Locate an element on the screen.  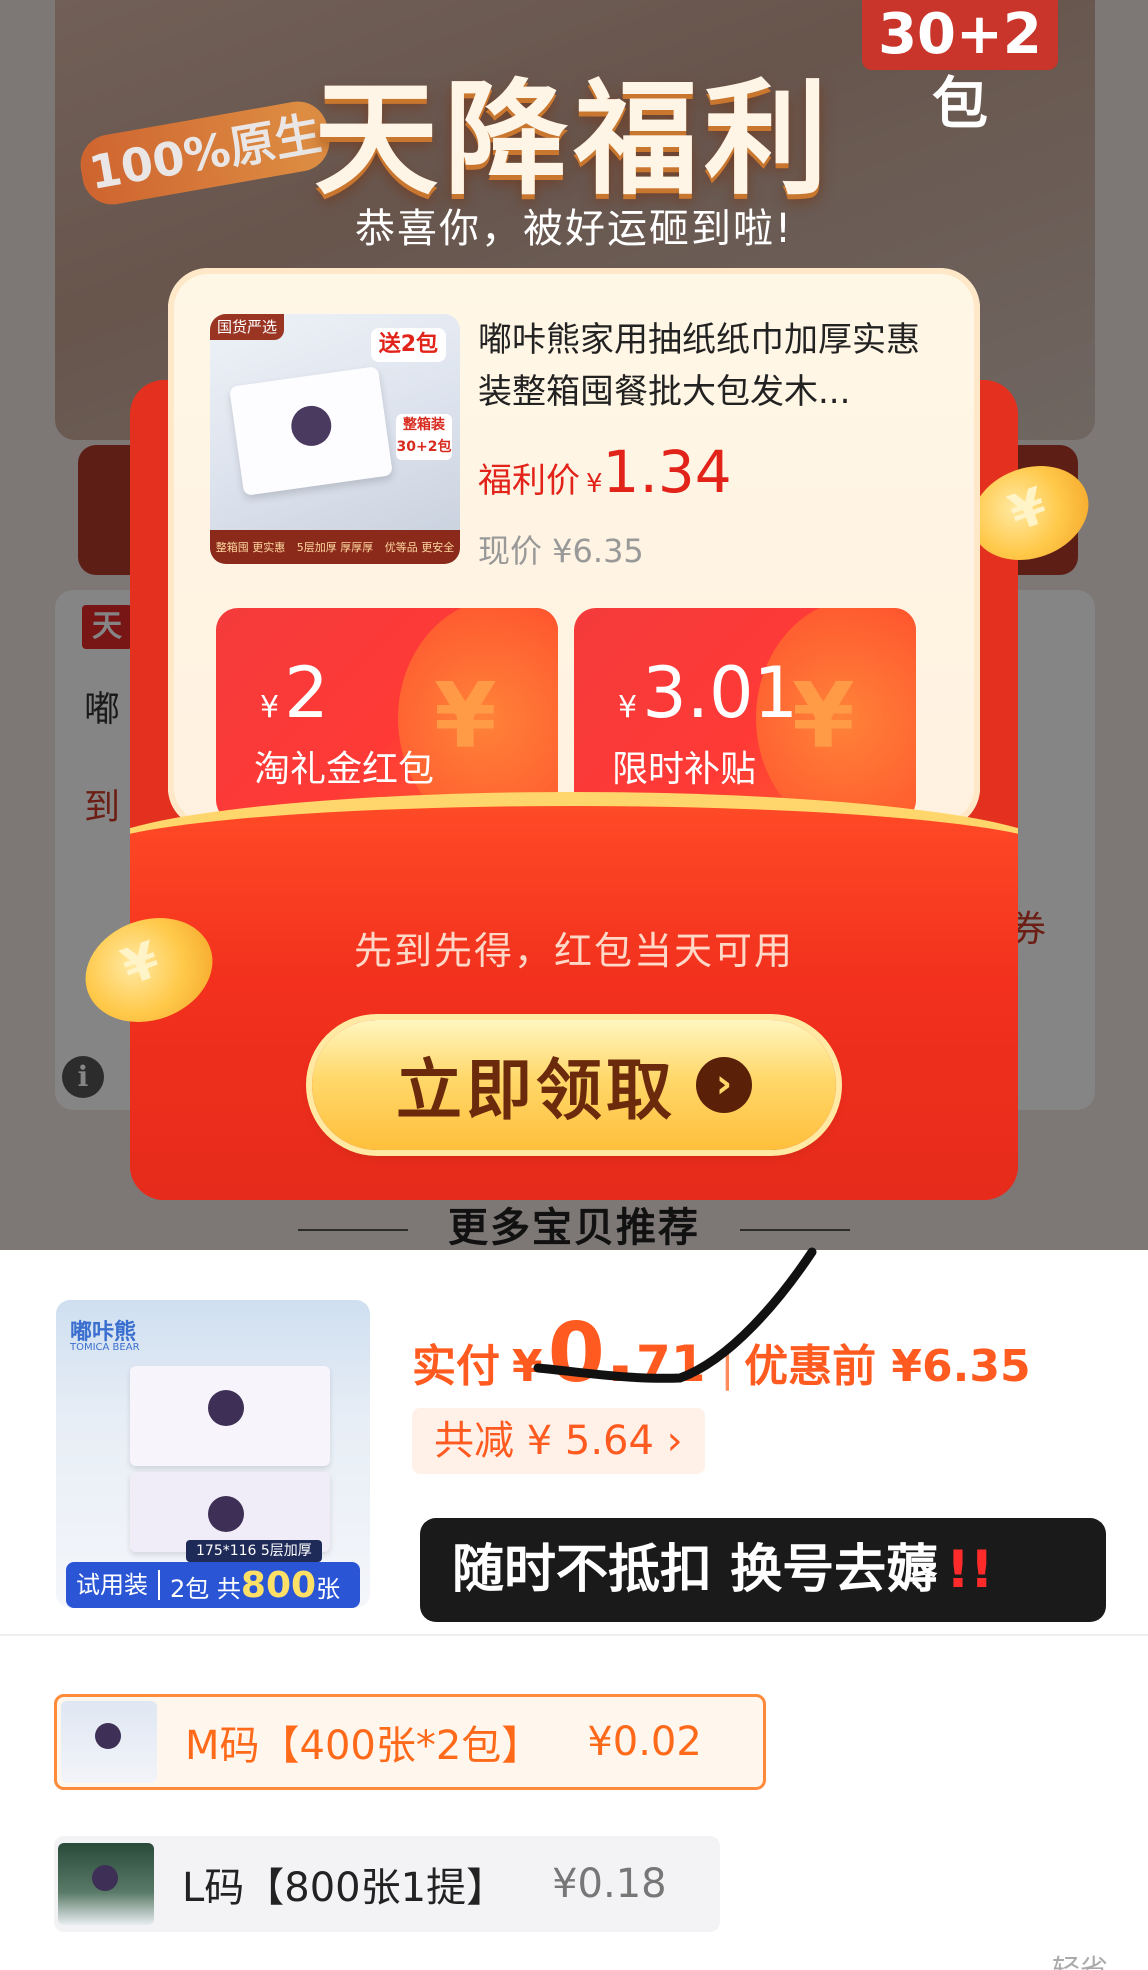
image-gift-tag: 送2包 is located at coordinates (408, 345).